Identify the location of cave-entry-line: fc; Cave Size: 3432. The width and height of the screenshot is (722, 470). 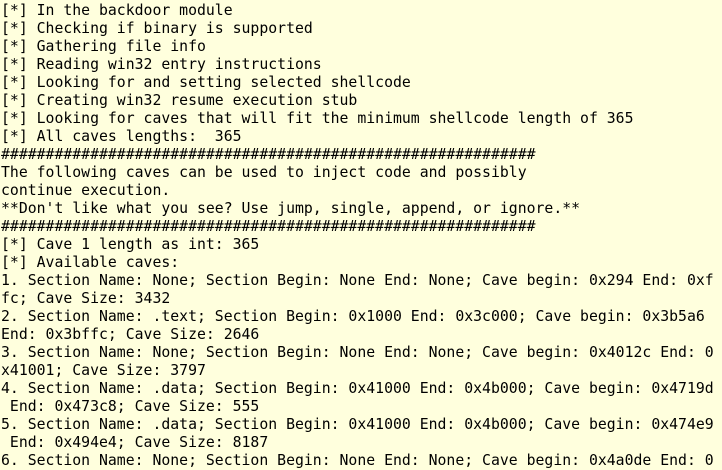
(86, 298).